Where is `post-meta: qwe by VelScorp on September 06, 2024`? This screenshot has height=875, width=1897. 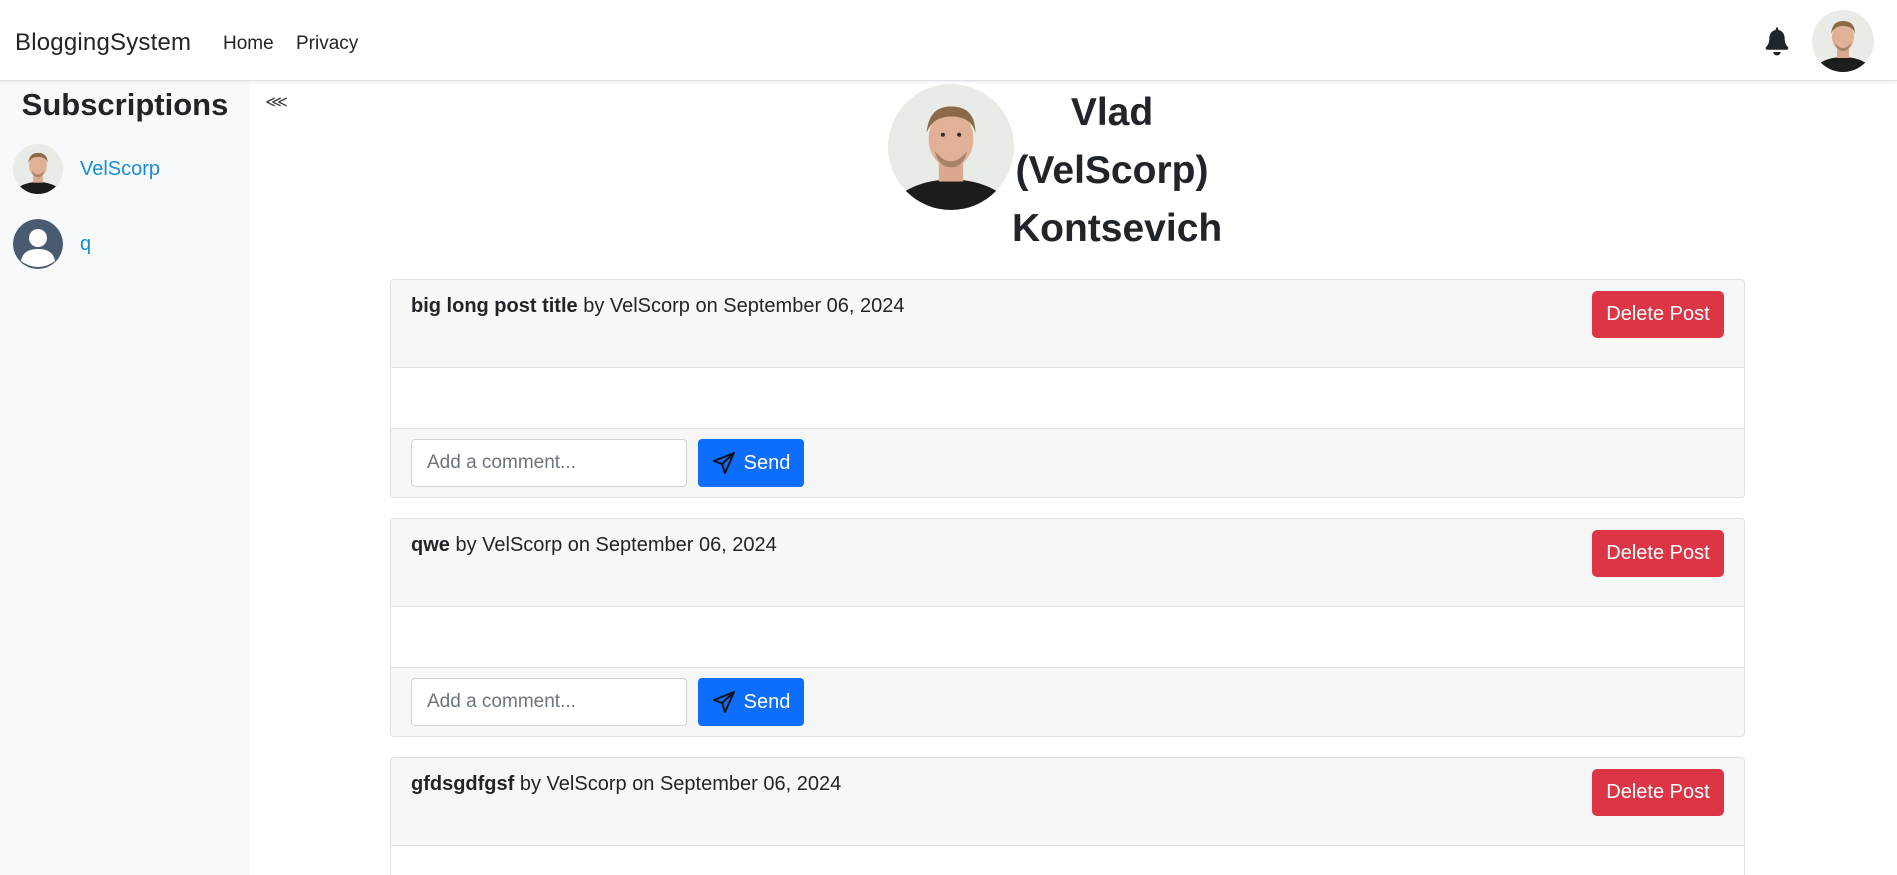
post-meta: qwe by VelScorp on September 06, 2024 is located at coordinates (594, 545).